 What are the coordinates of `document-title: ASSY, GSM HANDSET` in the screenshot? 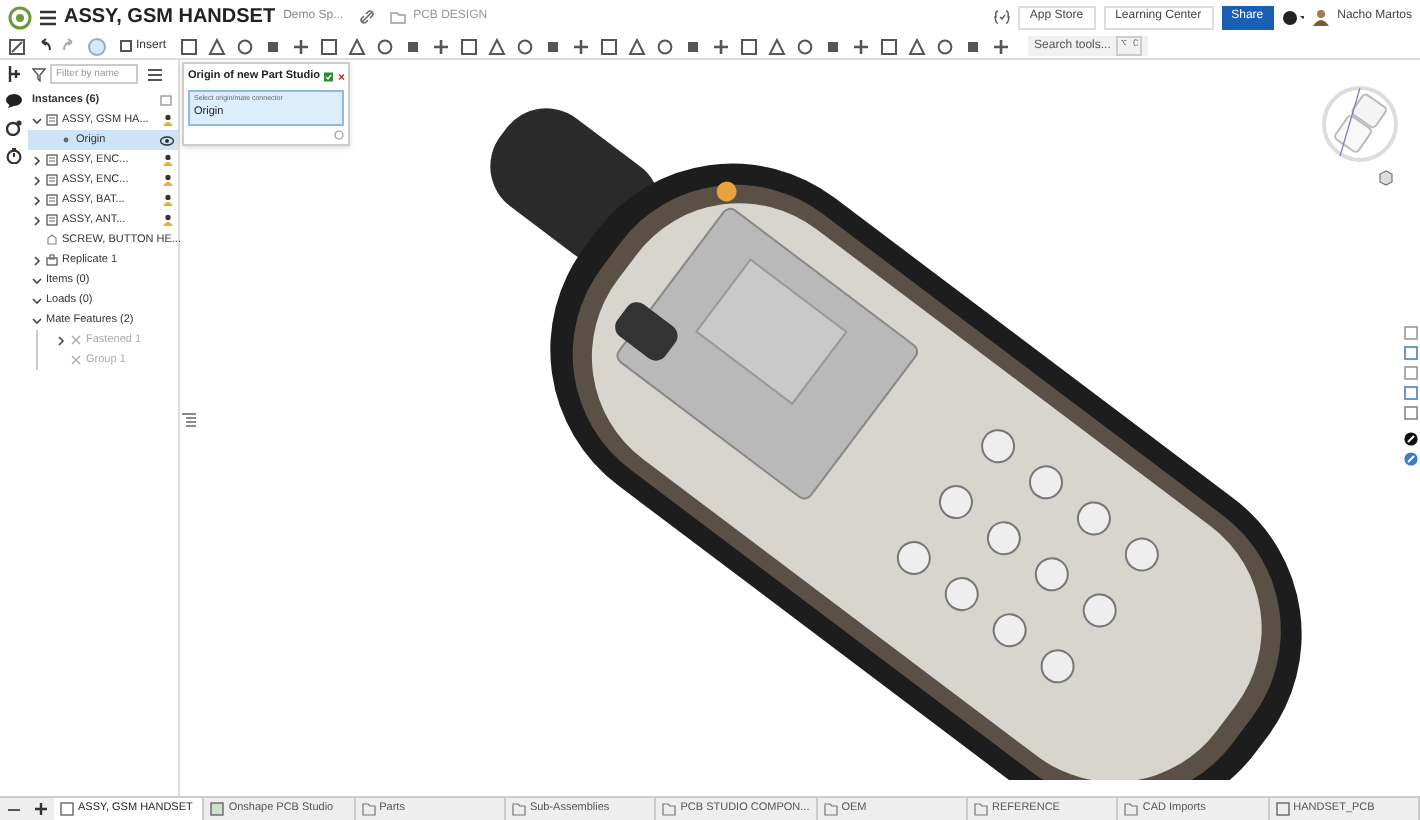 It's located at (170, 18).